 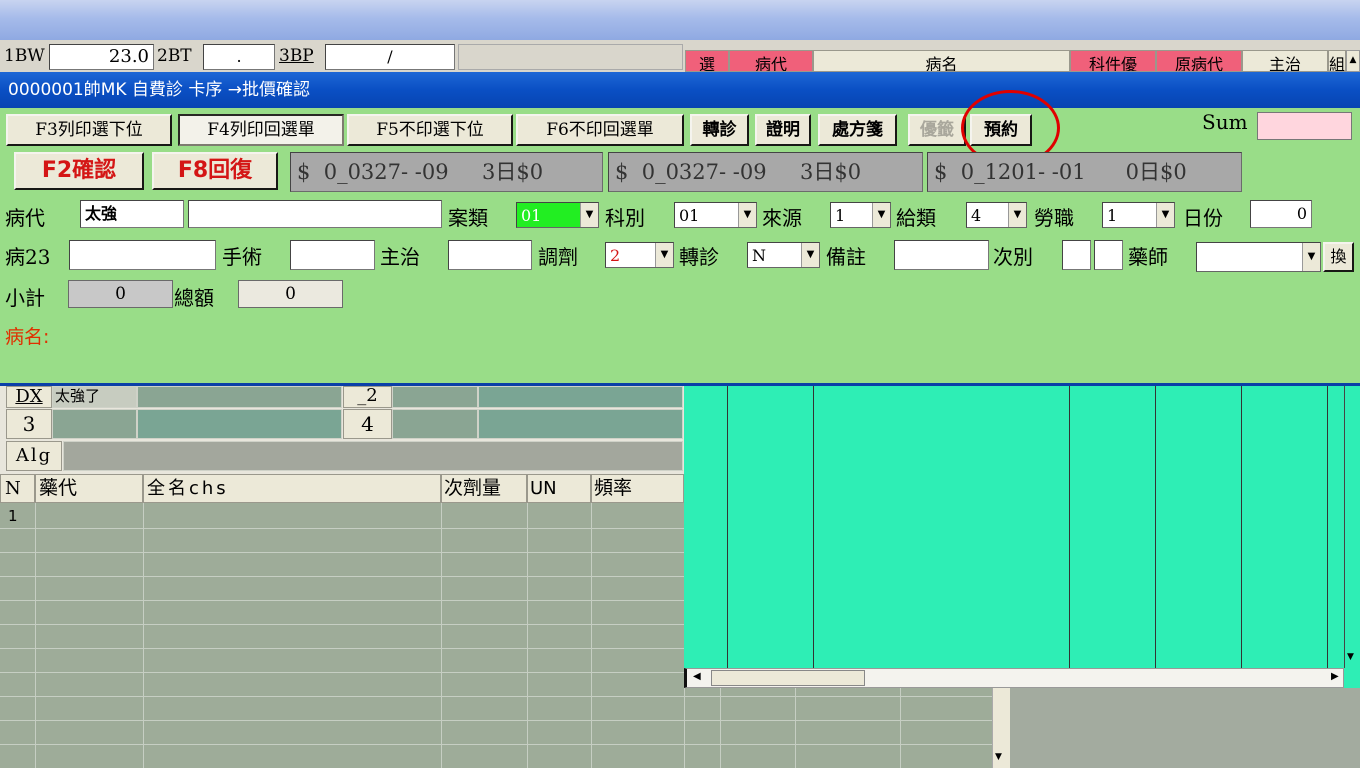 What do you see at coordinates (89, 488) in the screenshot?
I see `med-header-code: 藥代` at bounding box center [89, 488].